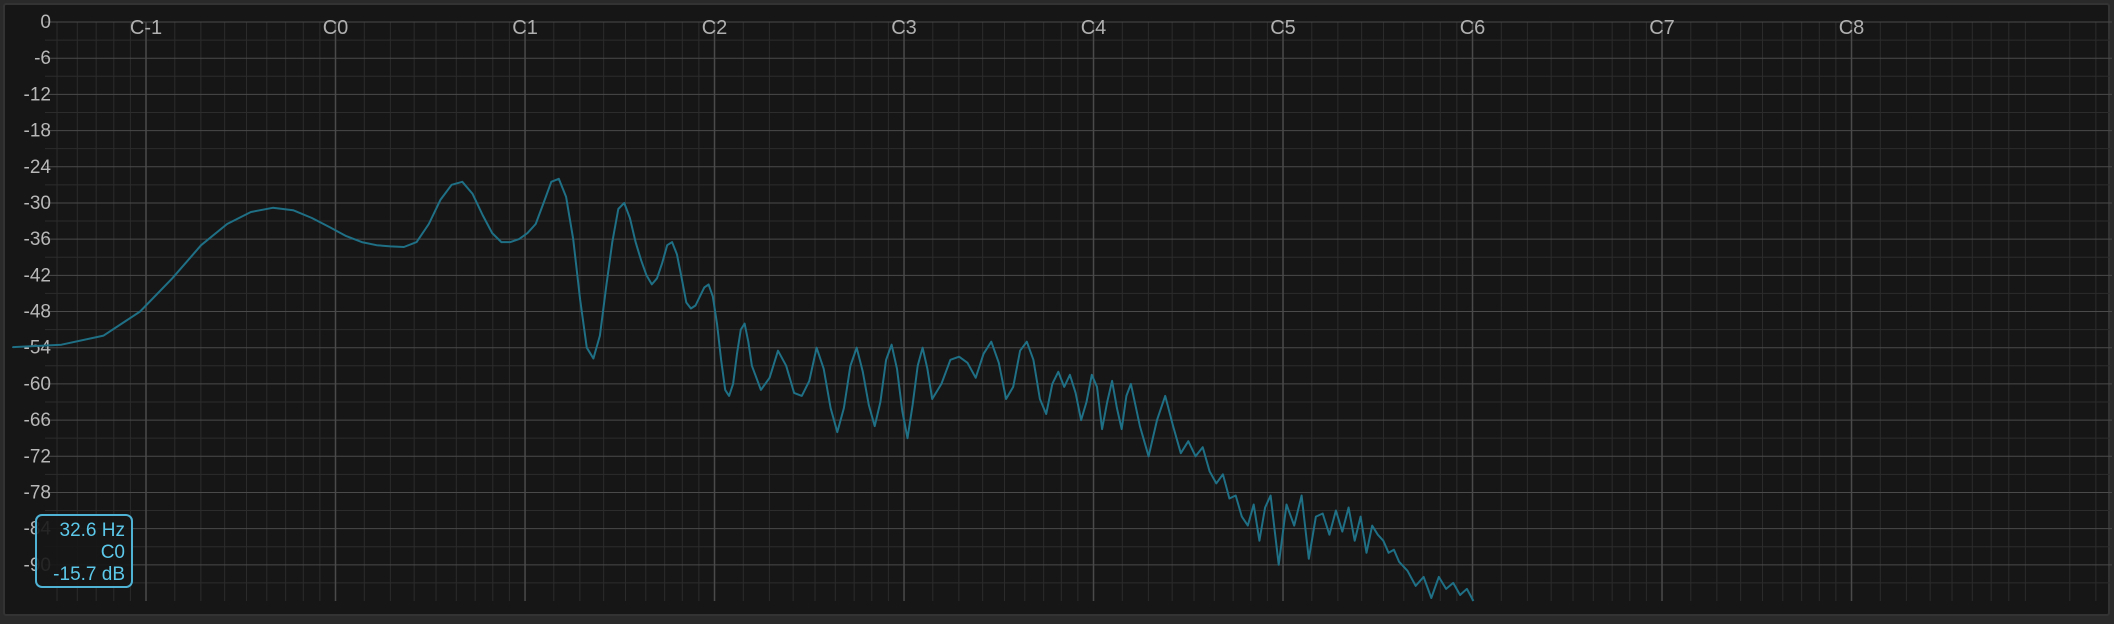 This screenshot has width=2114, height=624. Describe the element at coordinates (37, 275) in the screenshot. I see `y-tick-label: -42` at that location.